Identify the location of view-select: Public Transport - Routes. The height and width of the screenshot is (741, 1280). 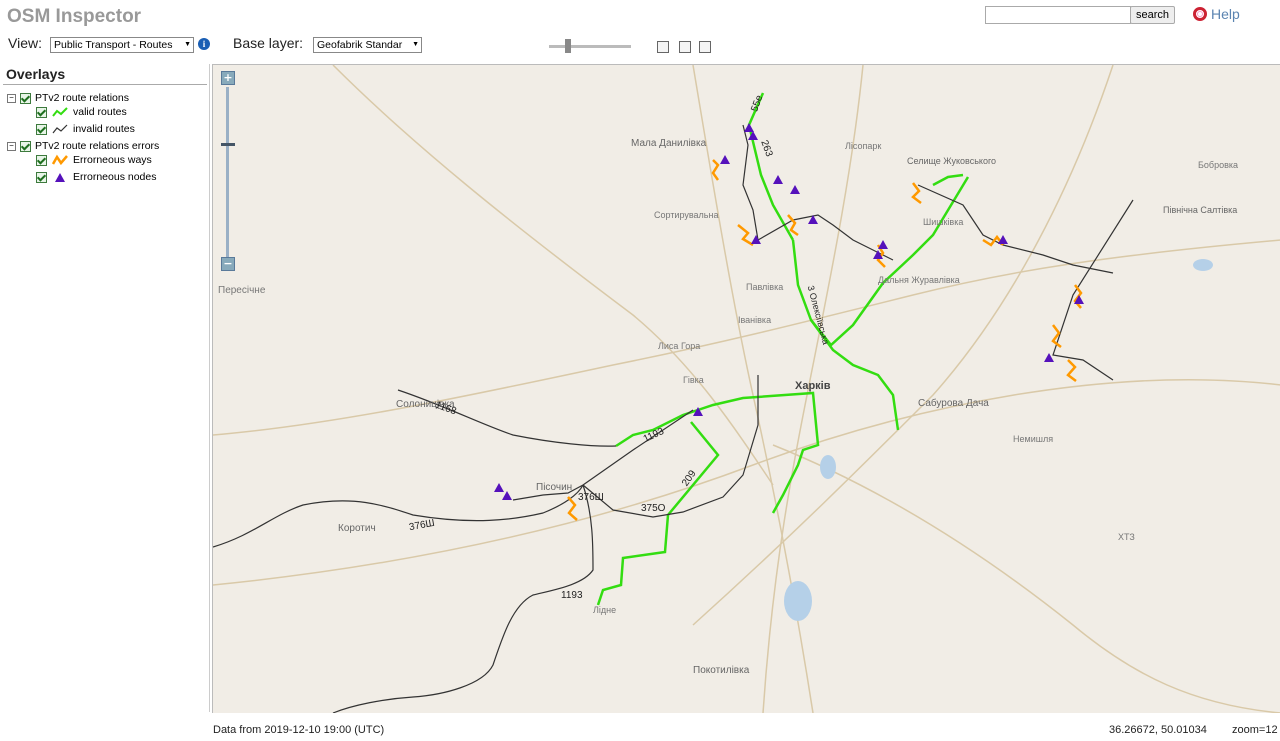
(122, 45).